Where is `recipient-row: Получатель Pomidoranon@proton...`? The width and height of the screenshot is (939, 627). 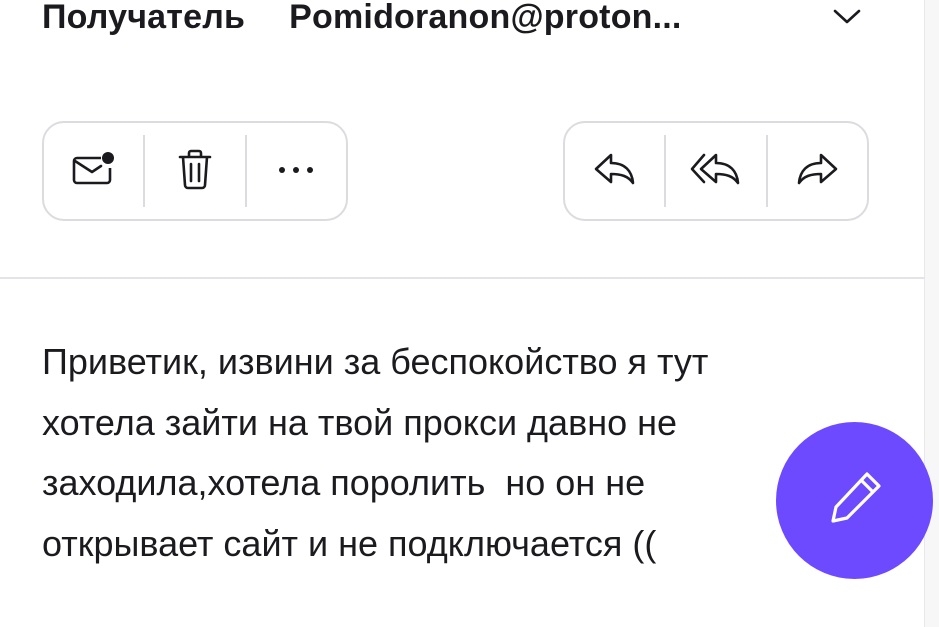
recipient-row: Получатель Pomidoranon@proton... is located at coordinates (462, 24).